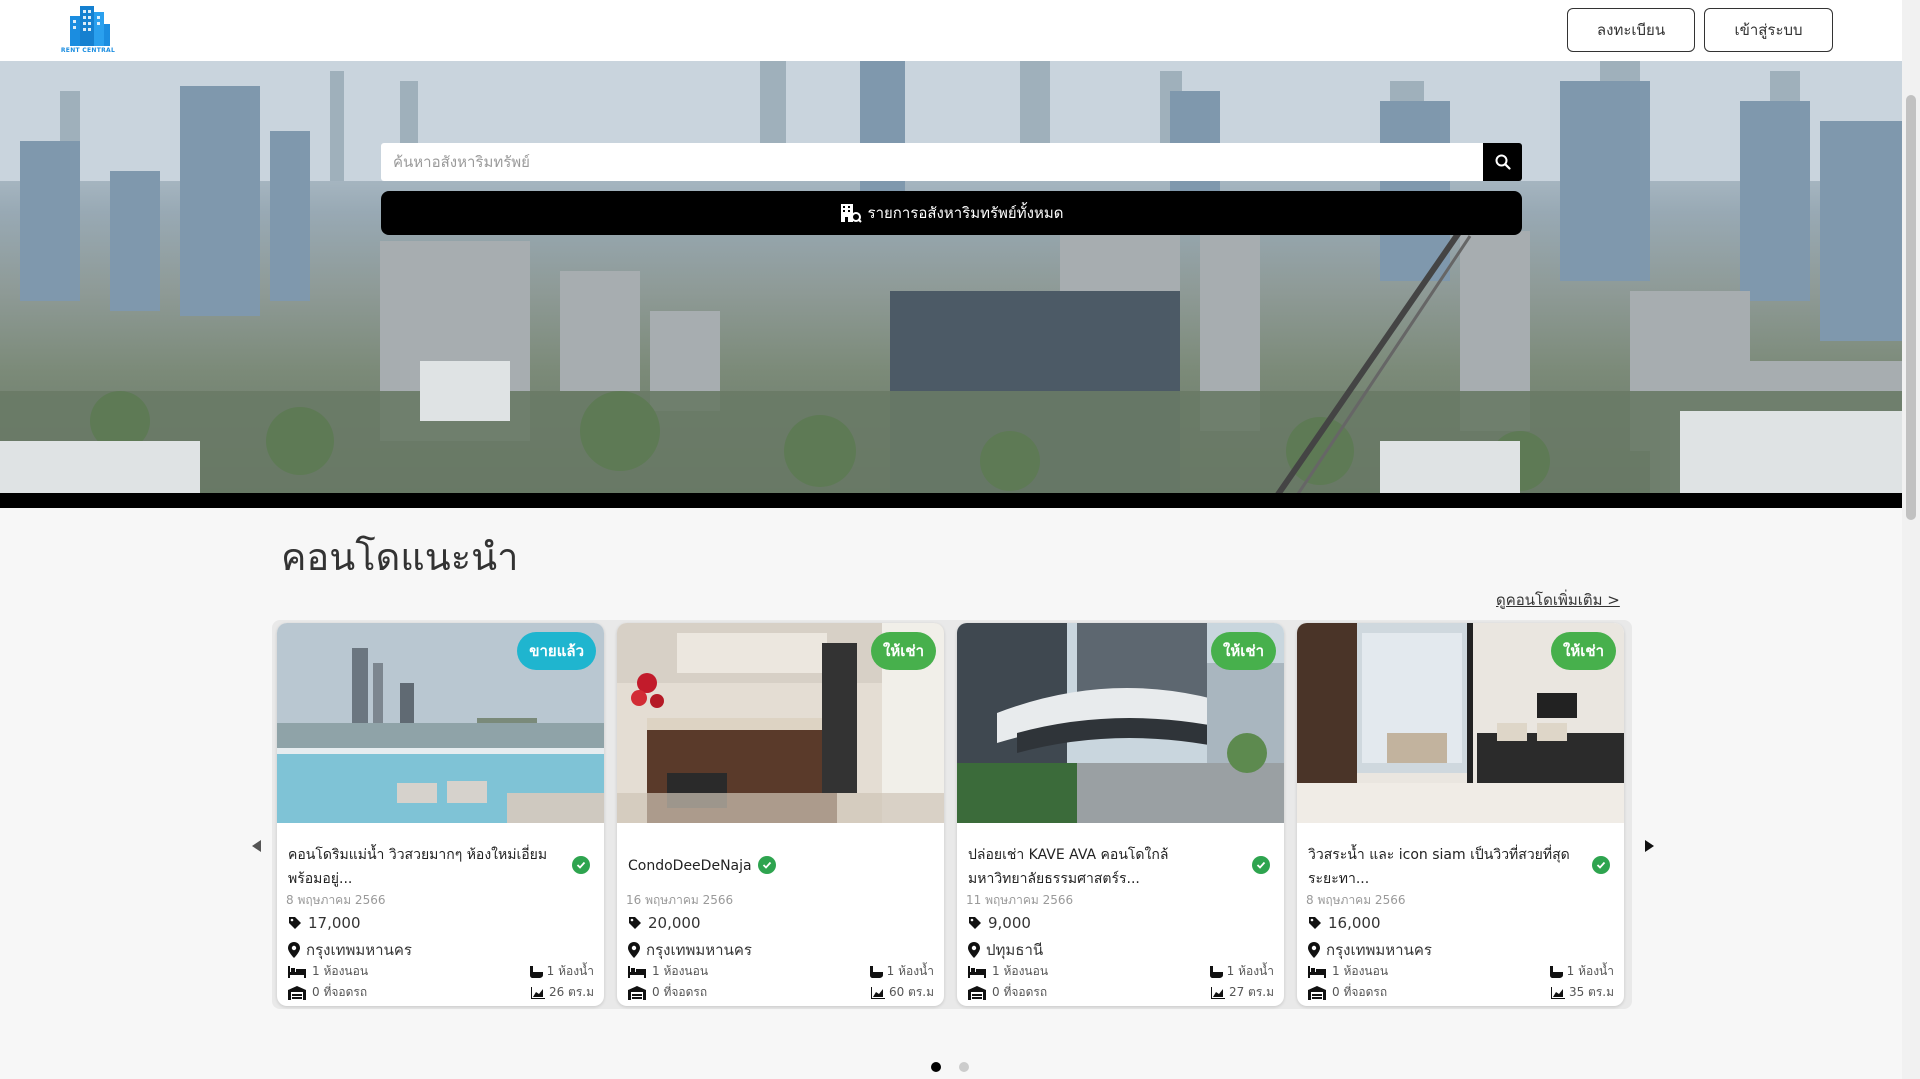  Describe the element at coordinates (951, 30) in the screenshot. I see `top-navbar: RENT CENTRAL ลงทะเบียน เข้าสู่ระบบ` at that location.